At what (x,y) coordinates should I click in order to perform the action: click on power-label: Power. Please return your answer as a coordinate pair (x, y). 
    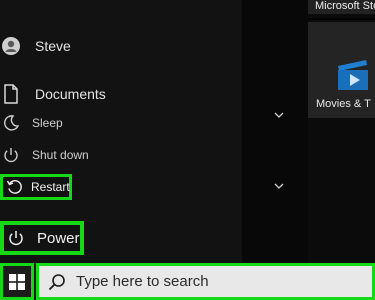
    Looking at the image, I should click on (58, 238).